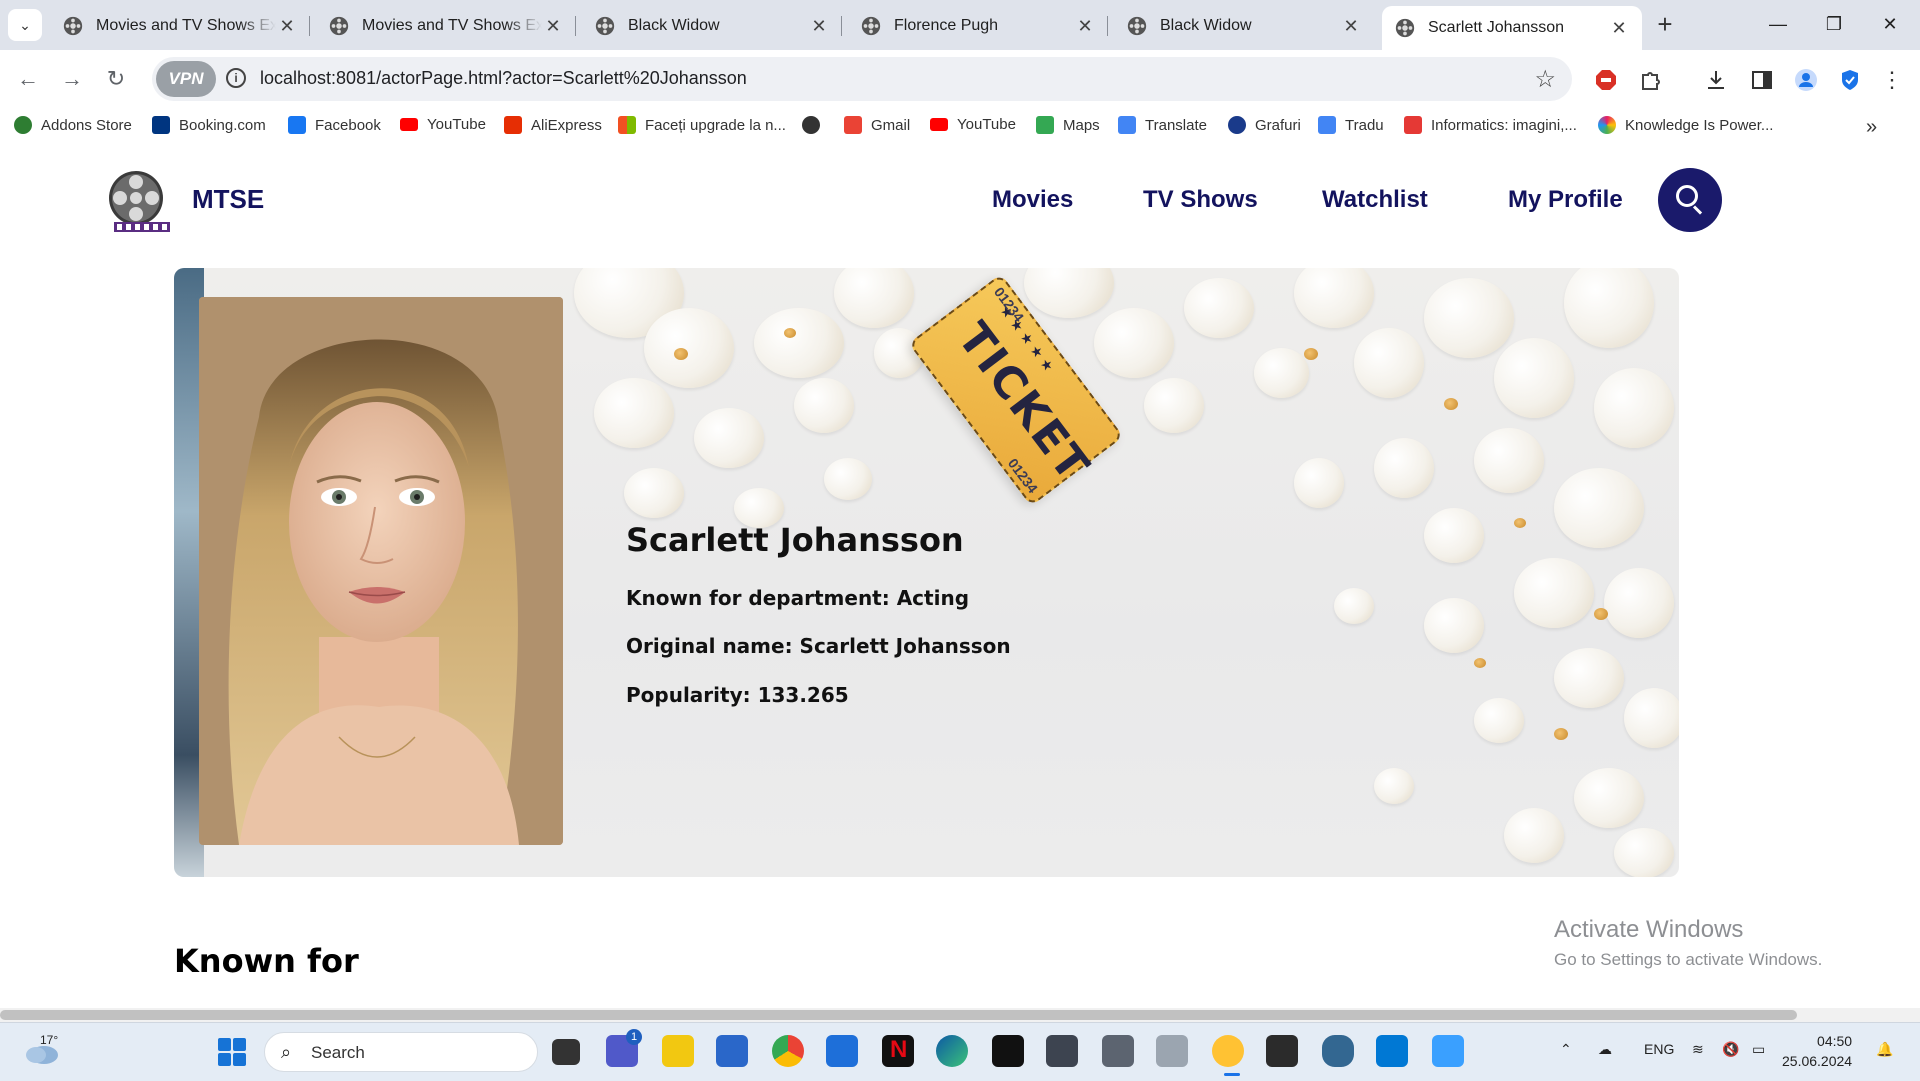 This screenshot has width=1920, height=1081. Describe the element at coordinates (1605, 1049) in the screenshot. I see `network-sync-icon: ☁` at that location.